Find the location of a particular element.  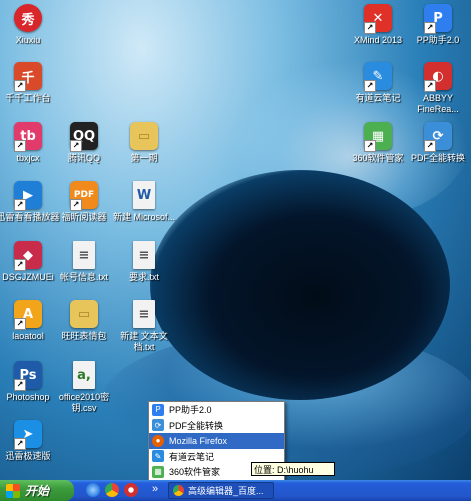

desktop-icon-label: DSGJZMUEi is located at coordinates (28, 277).